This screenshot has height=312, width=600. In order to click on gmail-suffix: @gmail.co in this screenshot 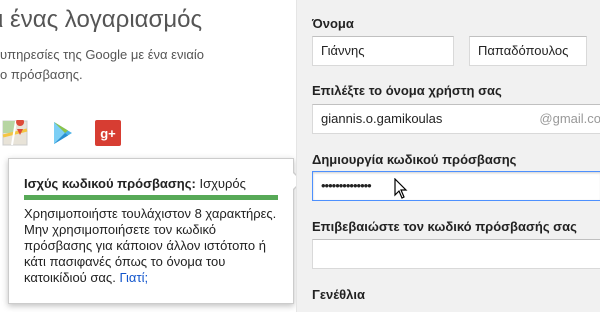, I will do `click(569, 118)`.